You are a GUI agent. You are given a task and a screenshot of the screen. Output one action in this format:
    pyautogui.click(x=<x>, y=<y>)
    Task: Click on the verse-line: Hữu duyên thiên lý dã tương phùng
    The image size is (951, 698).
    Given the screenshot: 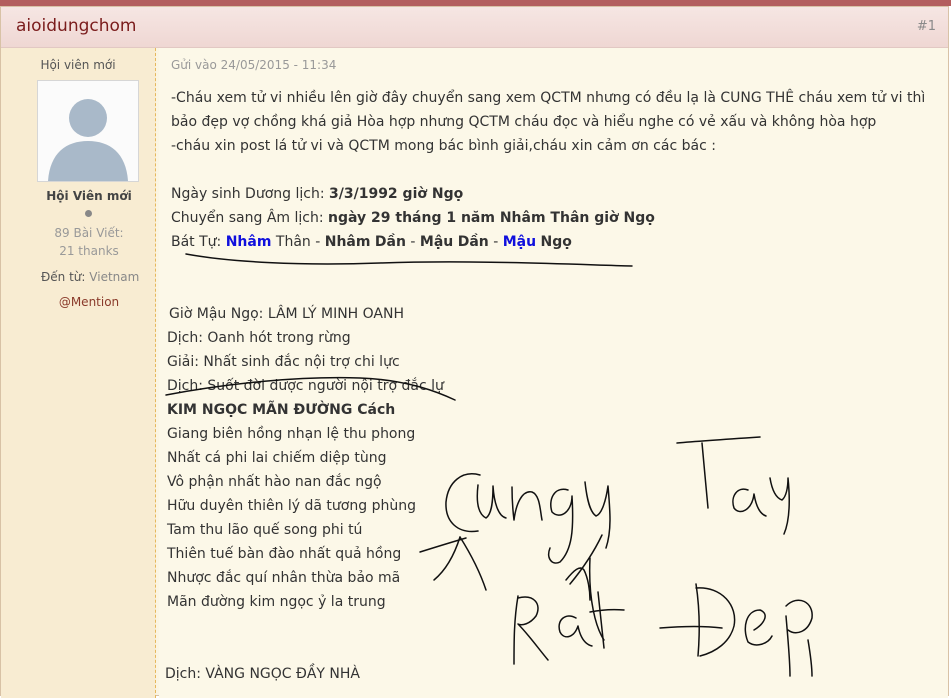 What is the action you would take?
    pyautogui.click(x=291, y=506)
    